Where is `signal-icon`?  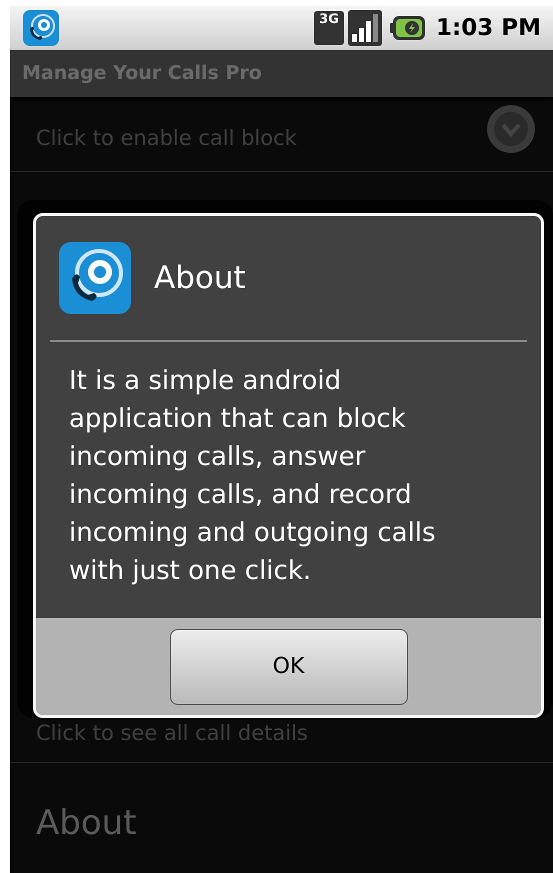
signal-icon is located at coordinates (365, 28).